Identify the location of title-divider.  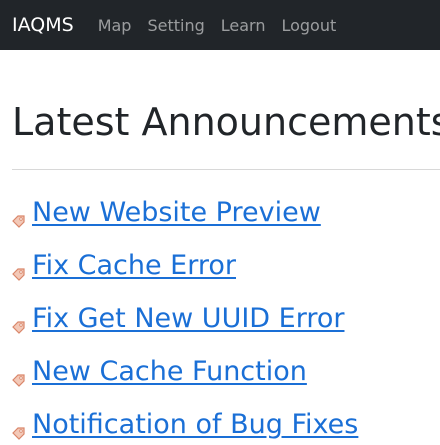
(226, 169).